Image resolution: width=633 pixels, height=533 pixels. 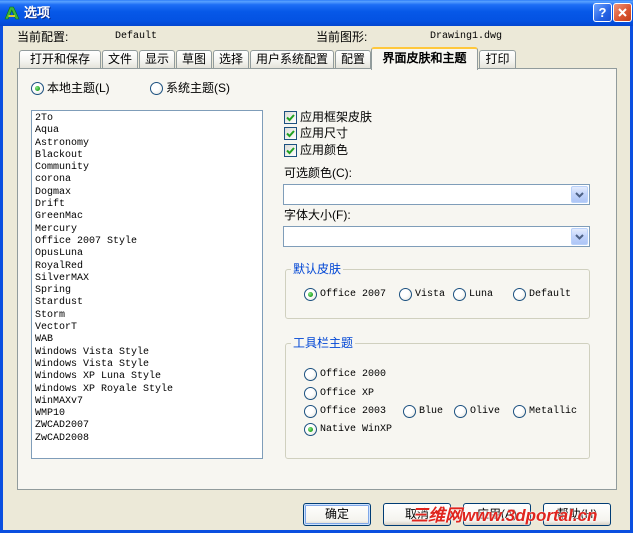 I want to click on tab-open-save: 打开和保存, so click(x=60, y=59).